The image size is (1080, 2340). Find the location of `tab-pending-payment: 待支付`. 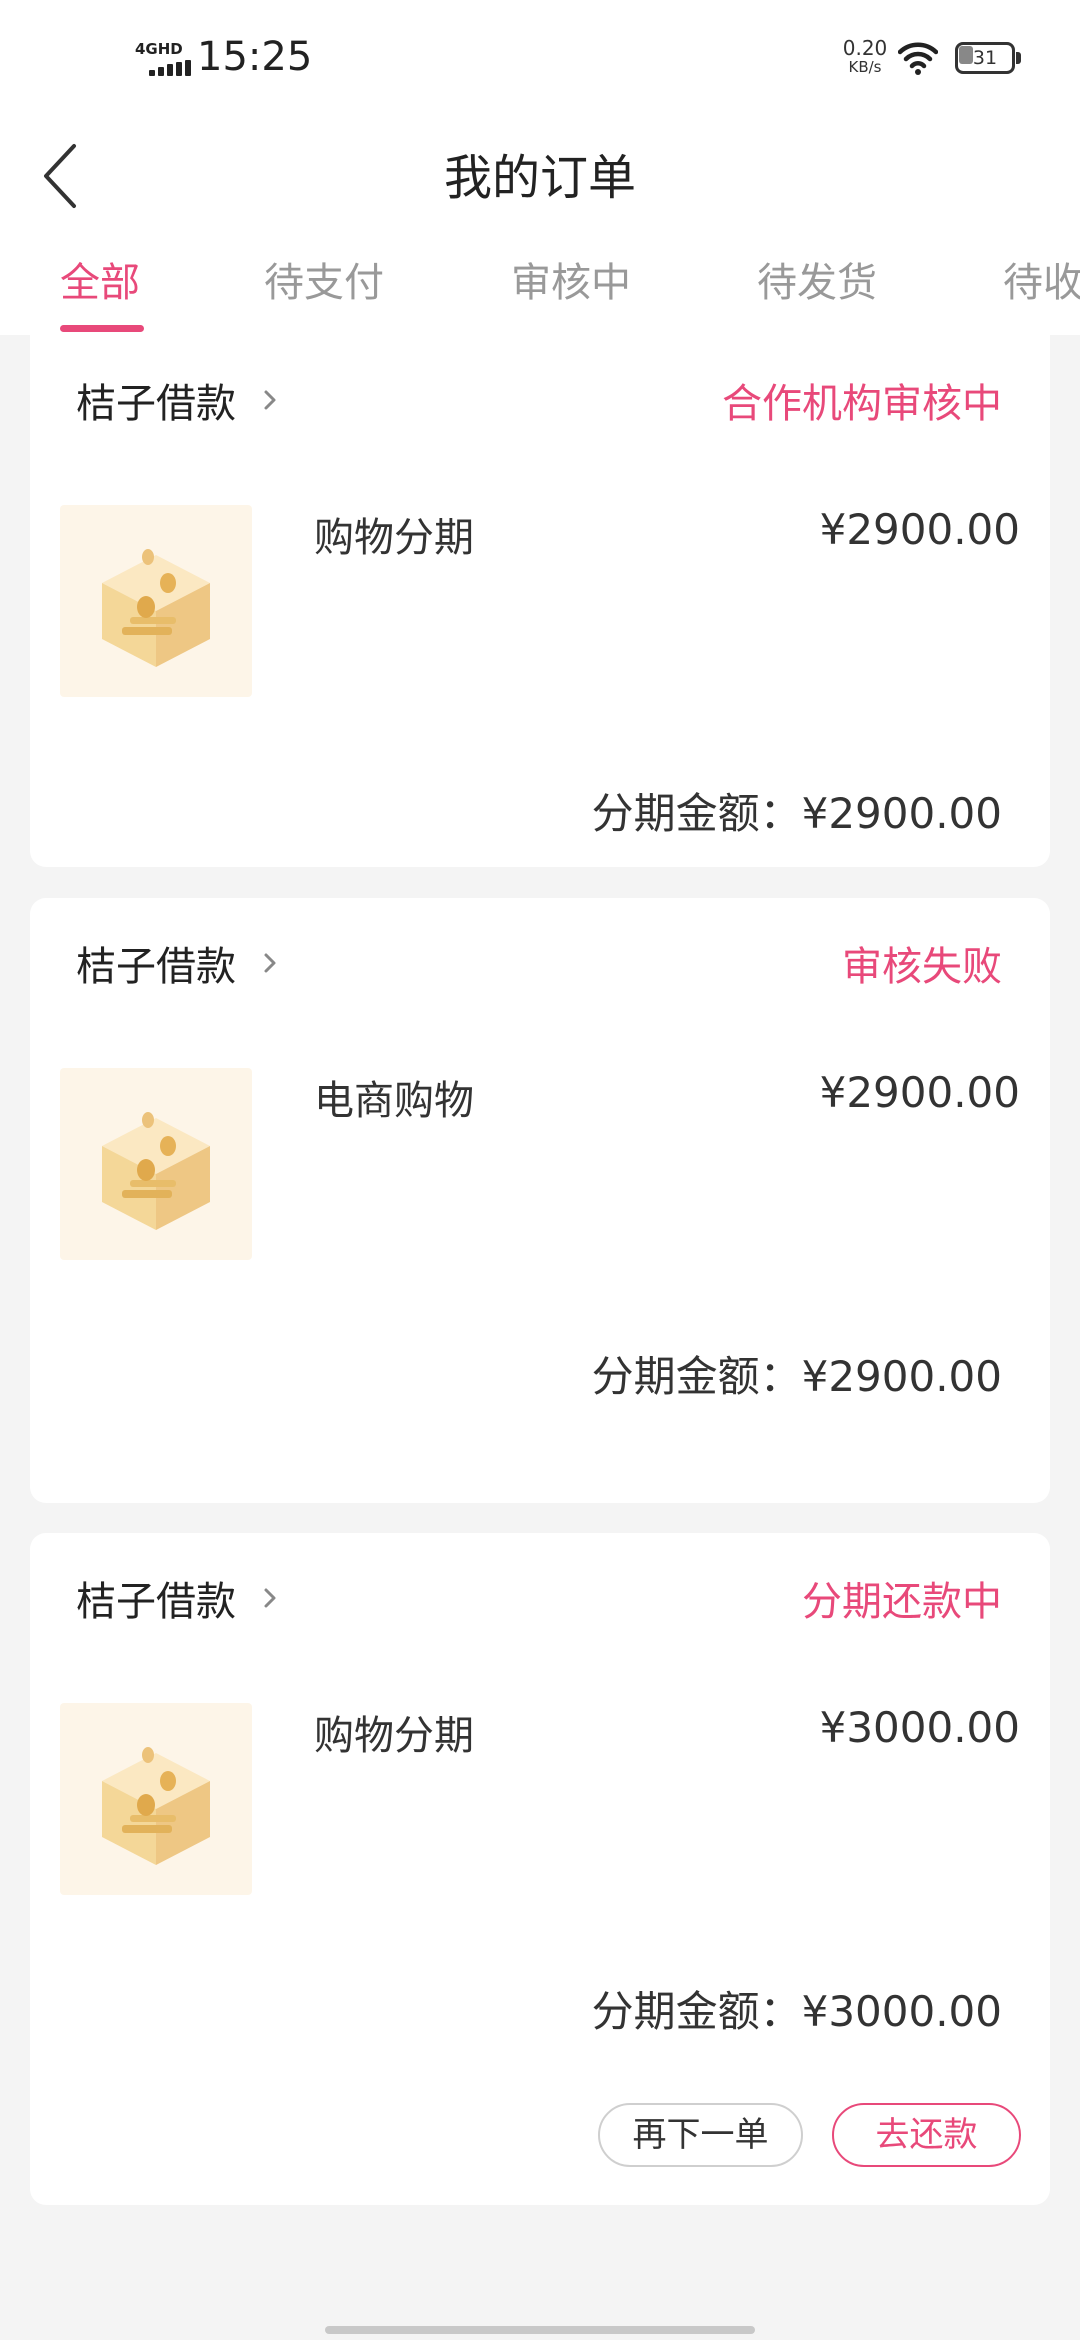

tab-pending-payment: 待支付 is located at coordinates (324, 279).